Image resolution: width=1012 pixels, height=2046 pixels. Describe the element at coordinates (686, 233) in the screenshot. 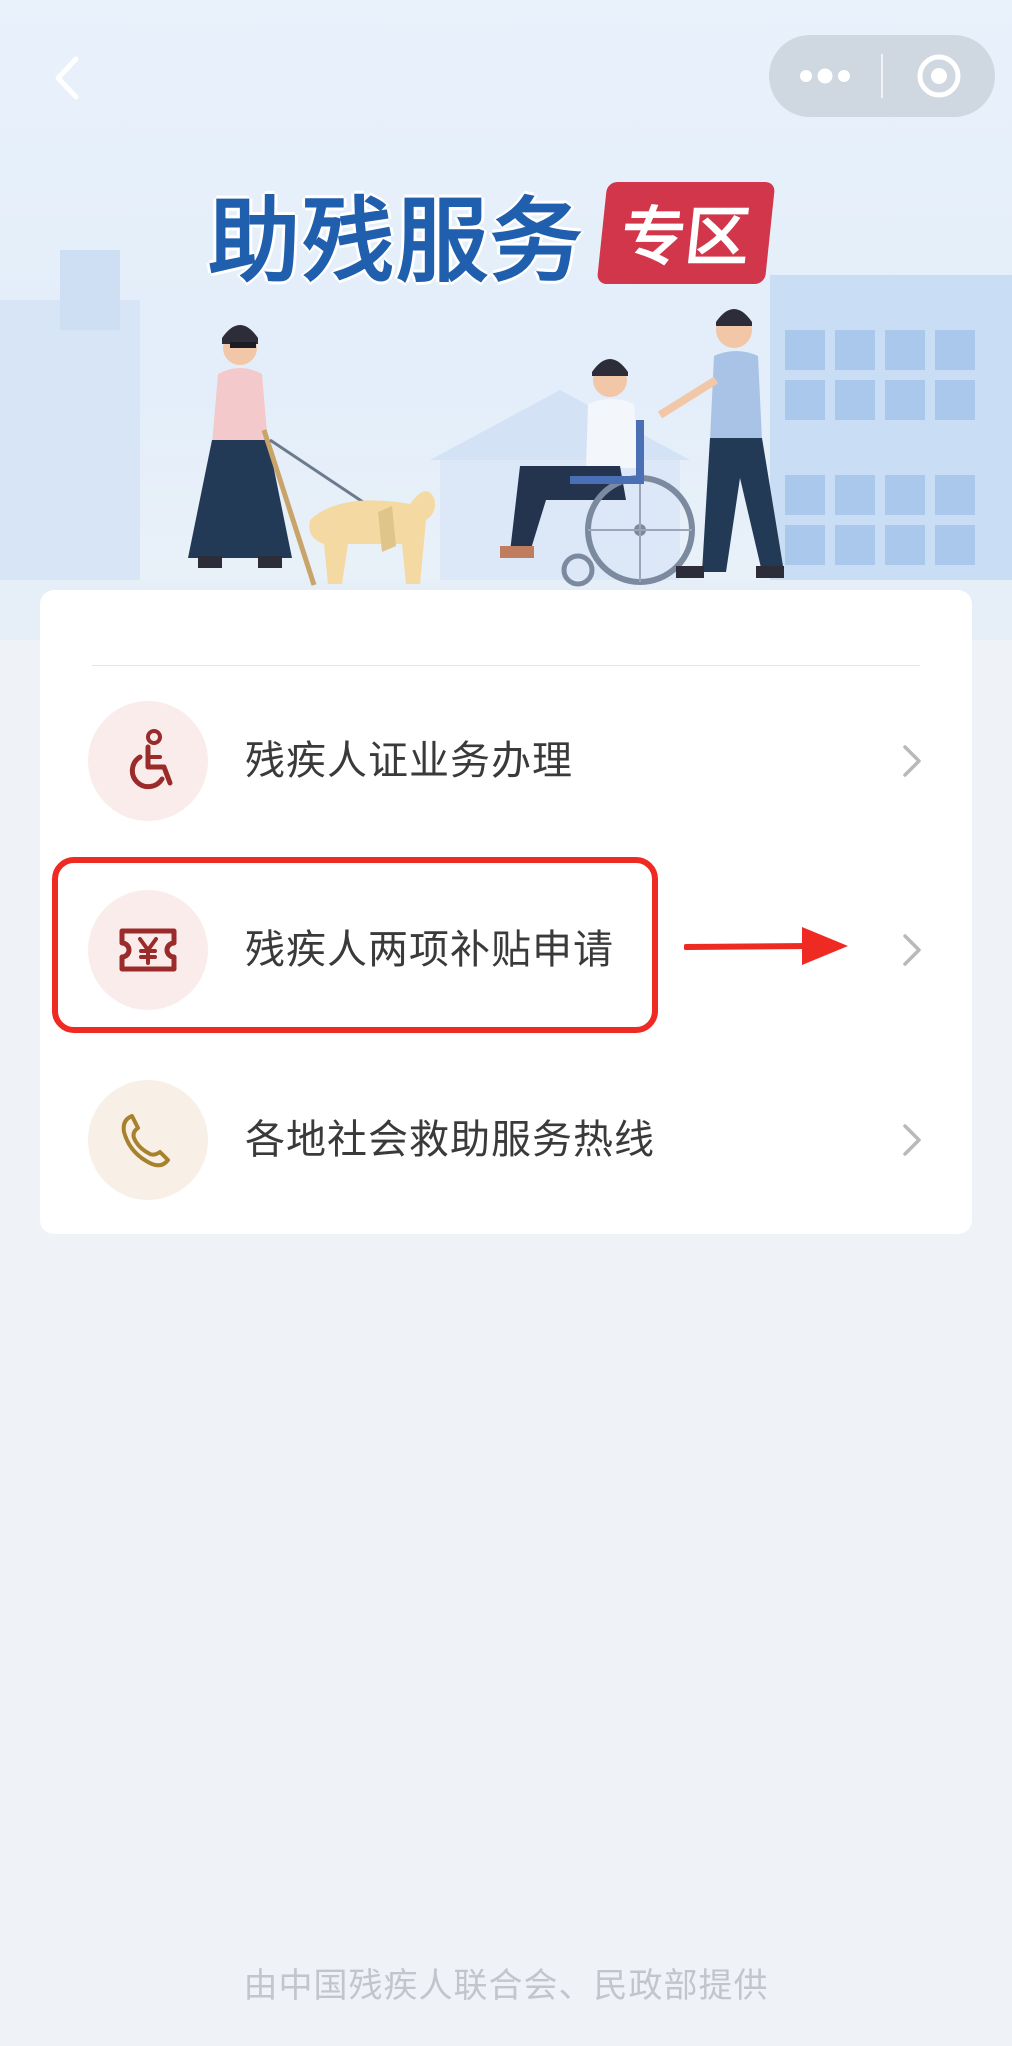

I see `hero-title-tag: 专区` at that location.